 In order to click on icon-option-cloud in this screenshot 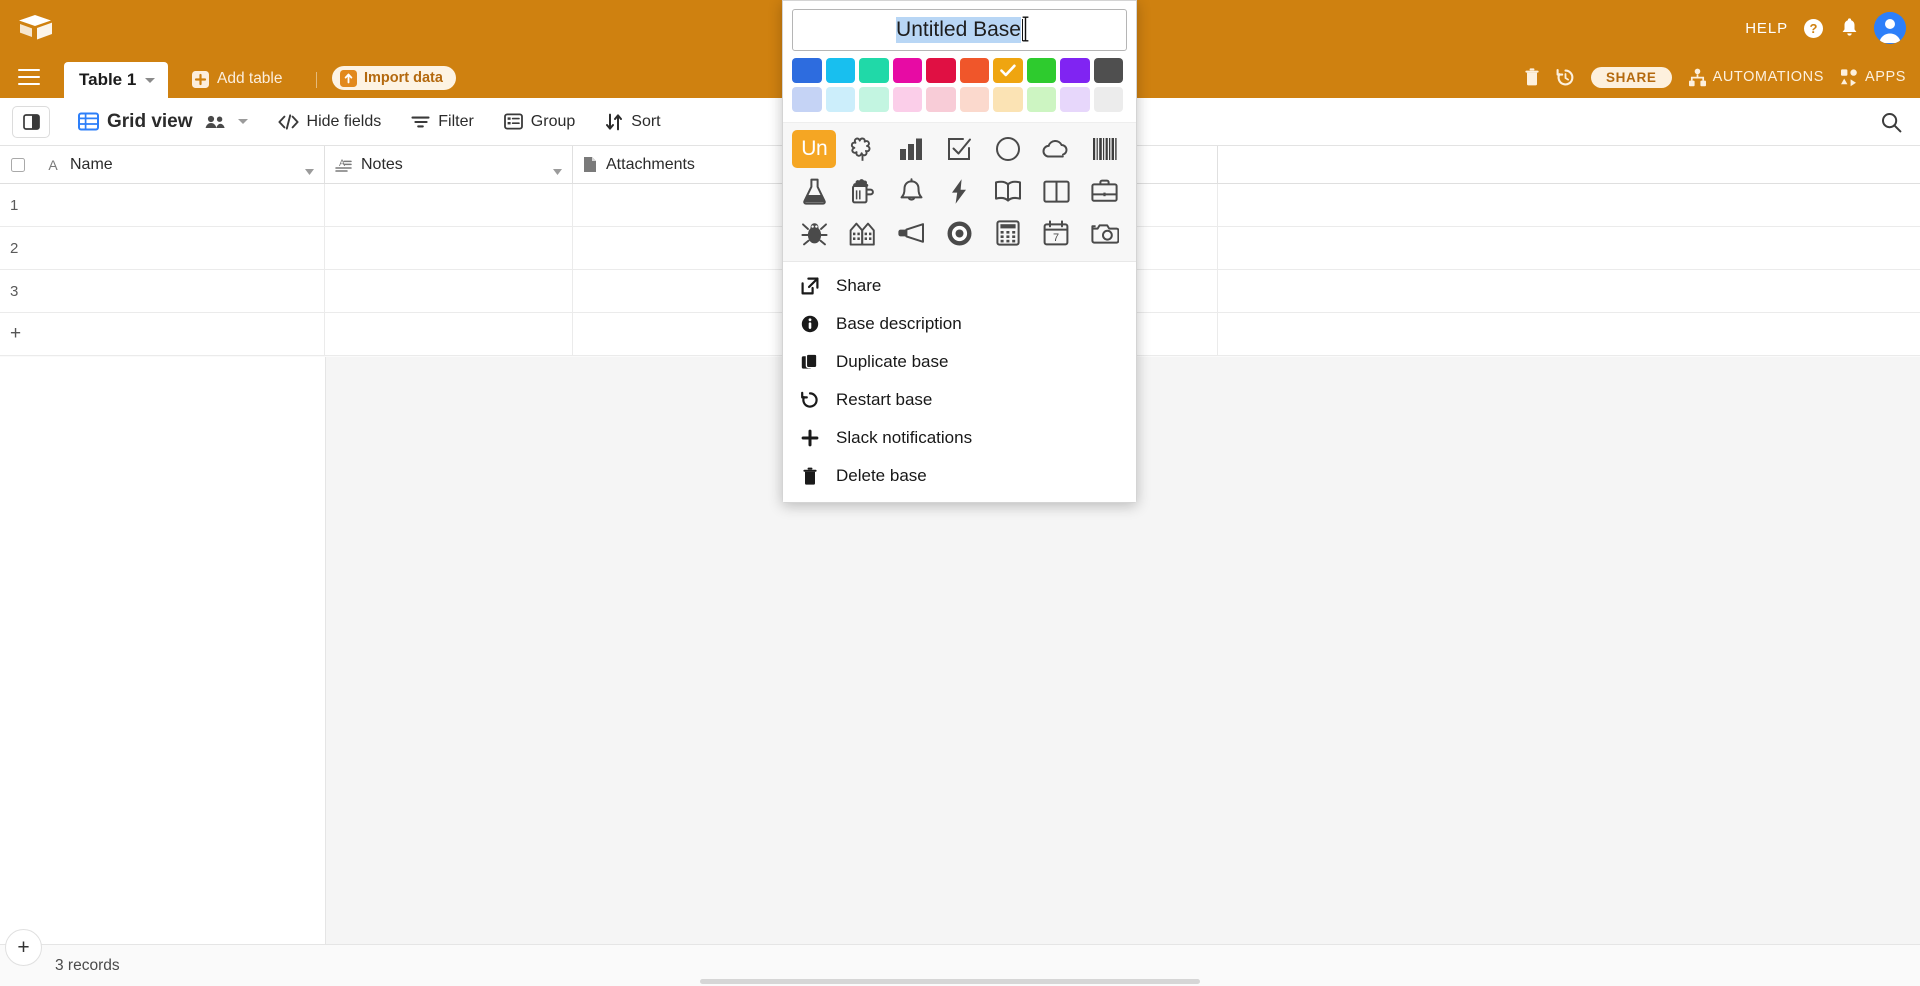, I will do `click(1056, 149)`.